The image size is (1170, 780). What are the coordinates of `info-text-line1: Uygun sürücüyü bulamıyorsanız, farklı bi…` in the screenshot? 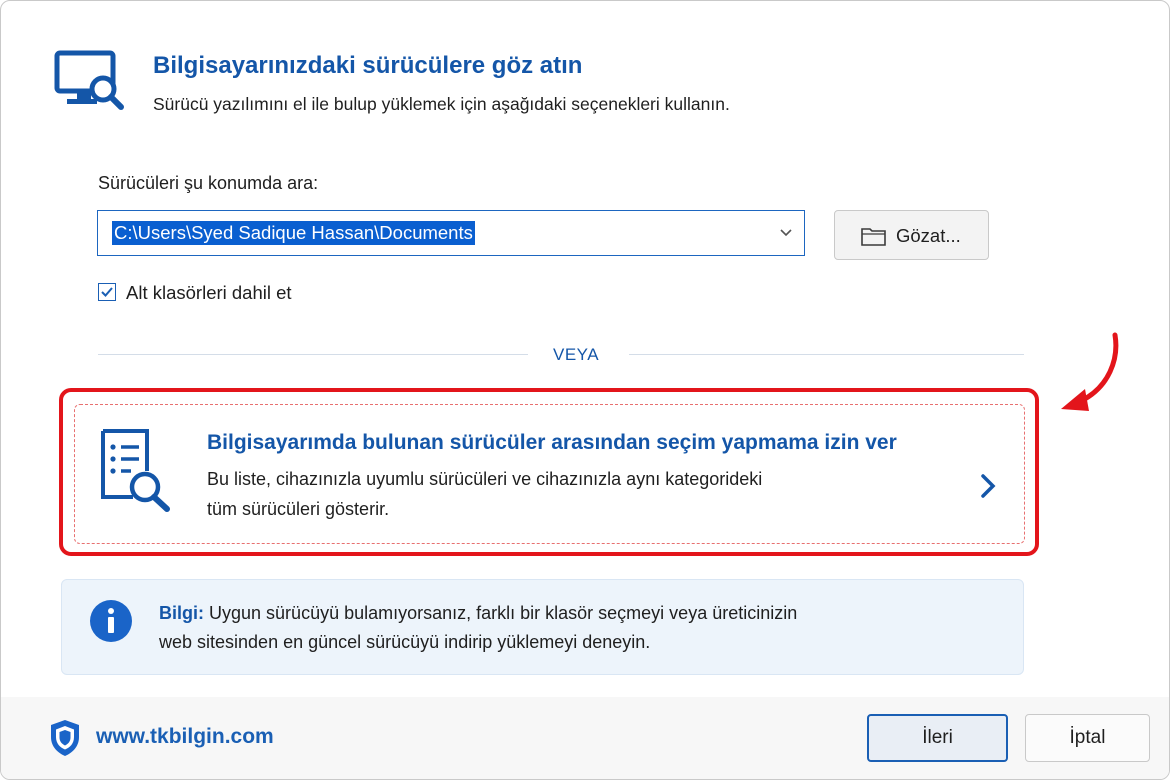 It's located at (503, 613).